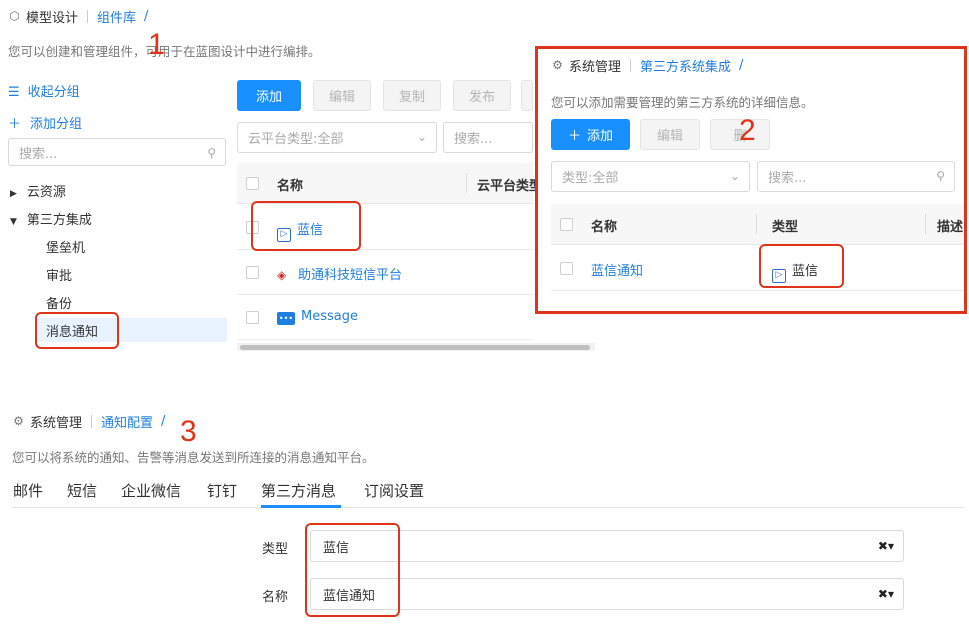 This screenshot has width=969, height=637. I want to click on row-name-link: 蓝信通知, so click(617, 269).